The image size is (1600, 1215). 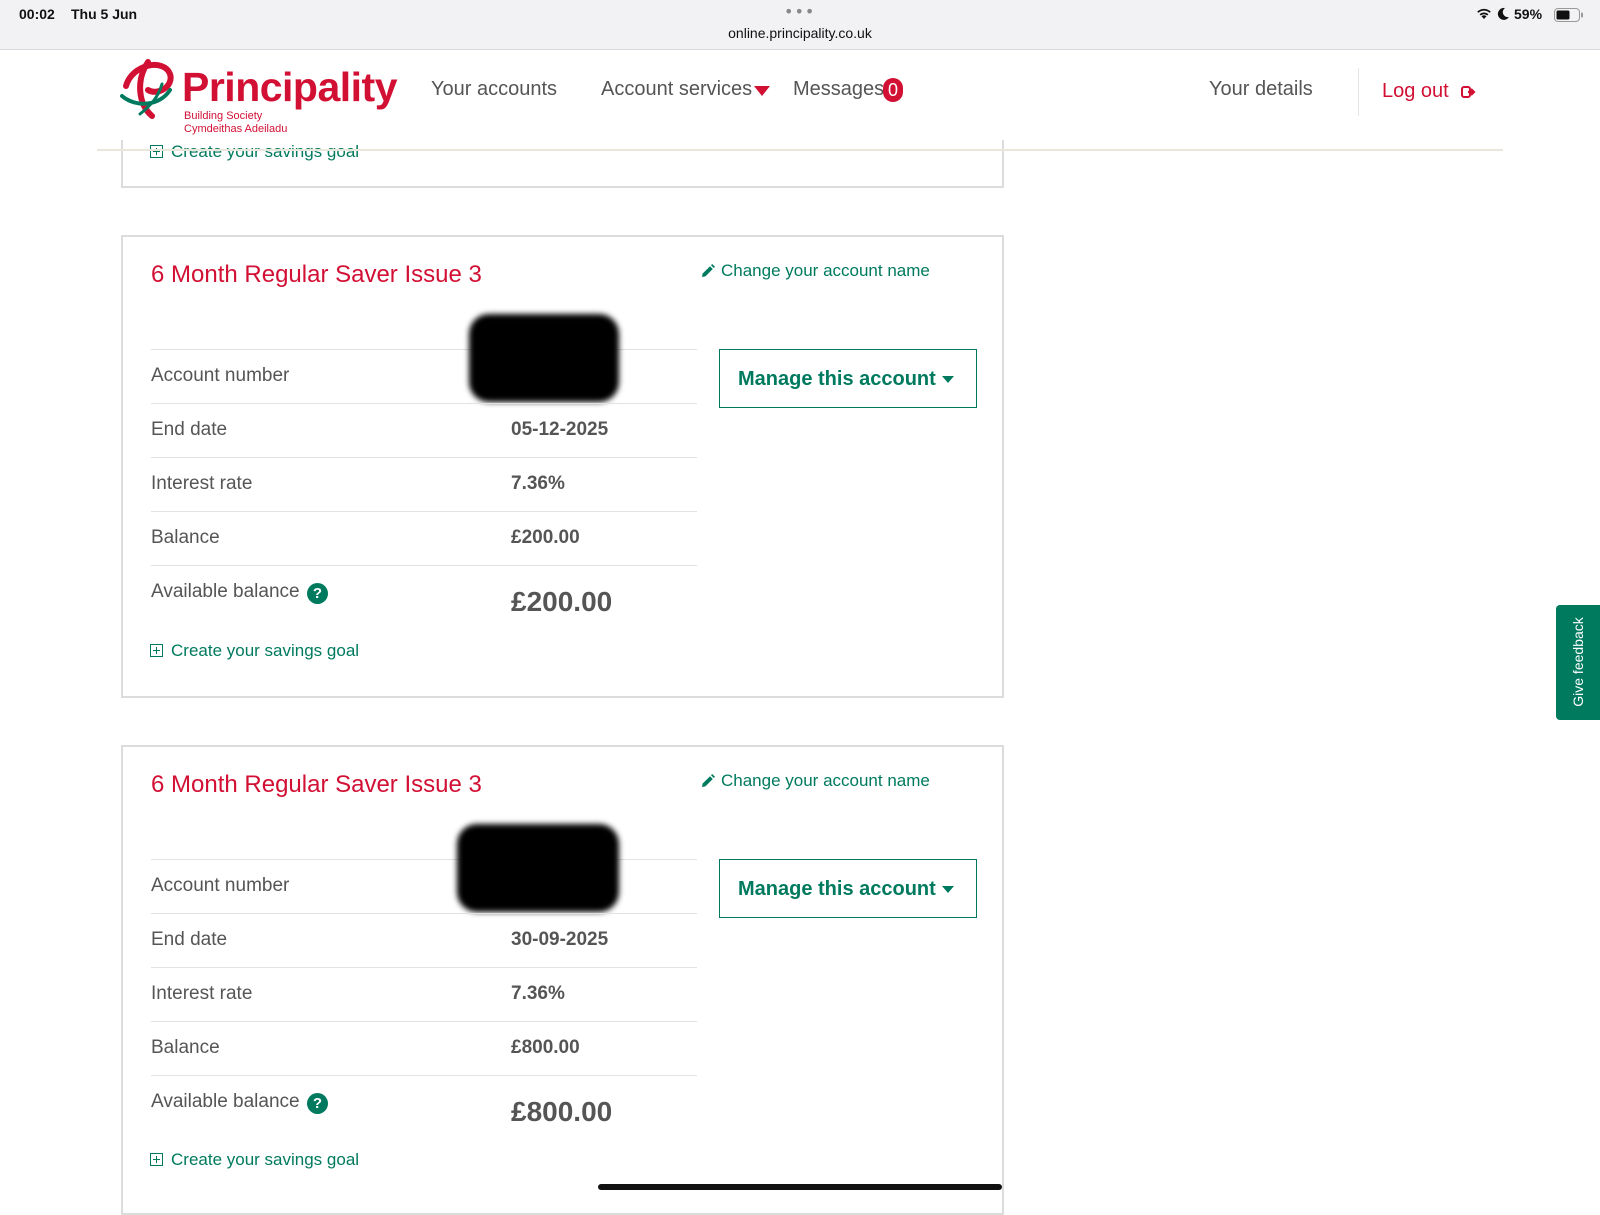 I want to click on nav-messages: Messages, so click(x=838, y=89).